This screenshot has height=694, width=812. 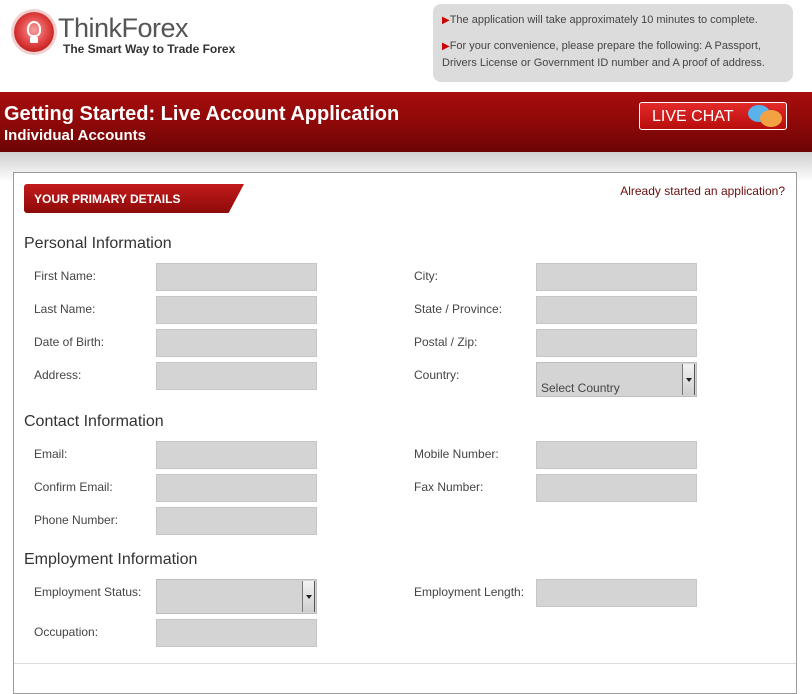 I want to click on address-label: Address:, so click(x=58, y=375).